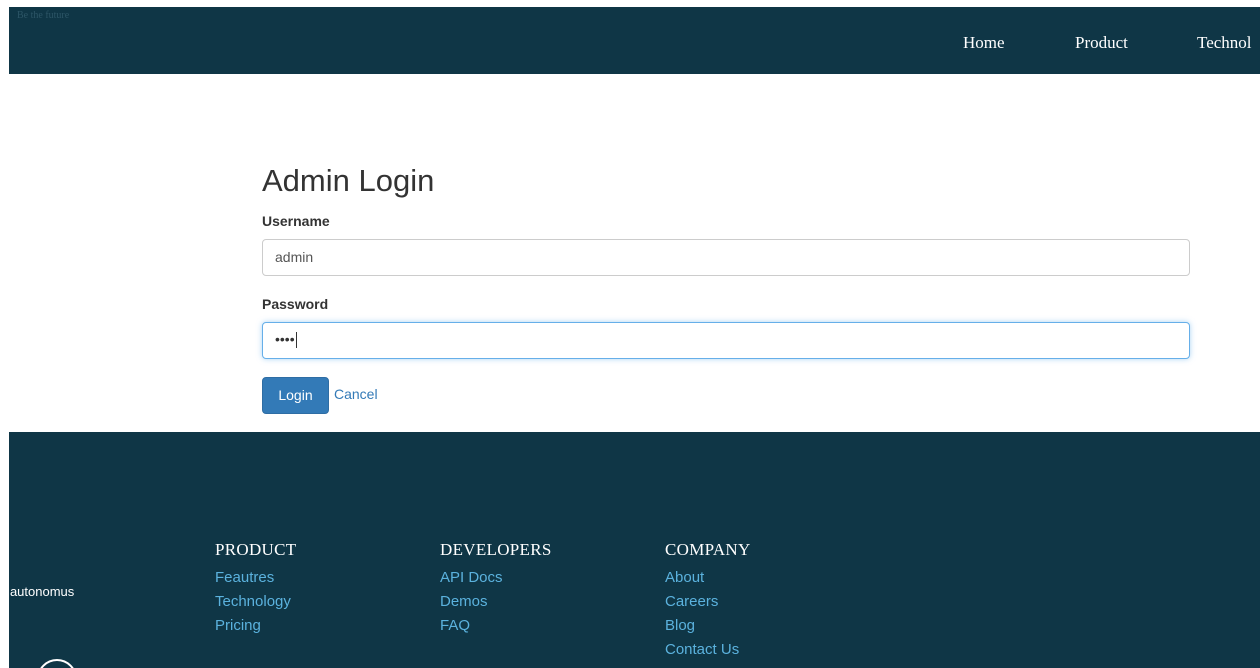  I want to click on main-nav: Home Product Technol, so click(634, 43).